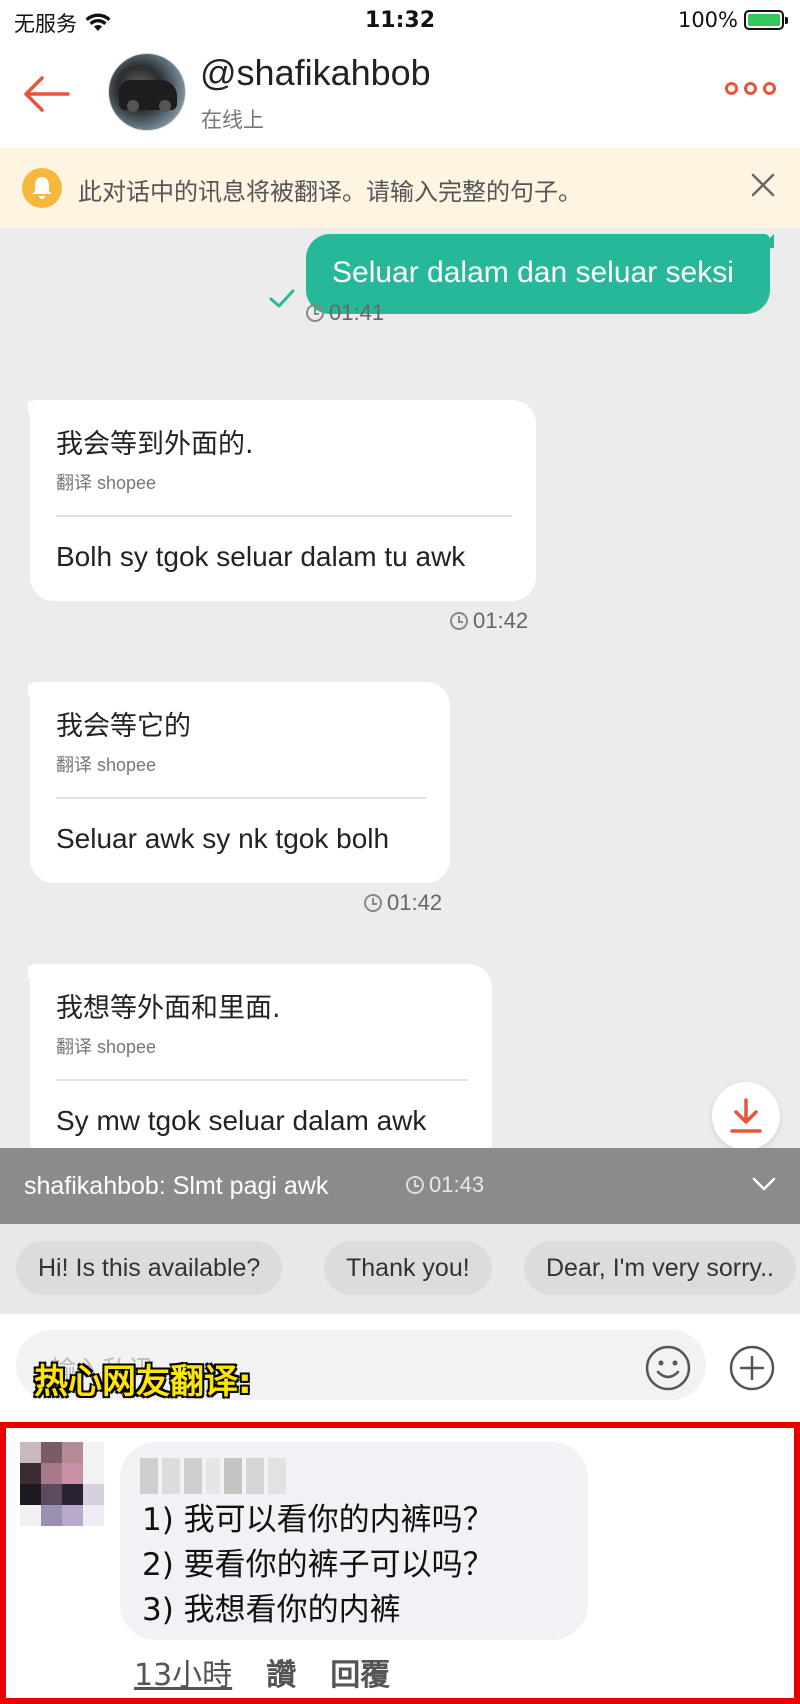  I want to click on commenter-name-blurred, so click(215, 1476).